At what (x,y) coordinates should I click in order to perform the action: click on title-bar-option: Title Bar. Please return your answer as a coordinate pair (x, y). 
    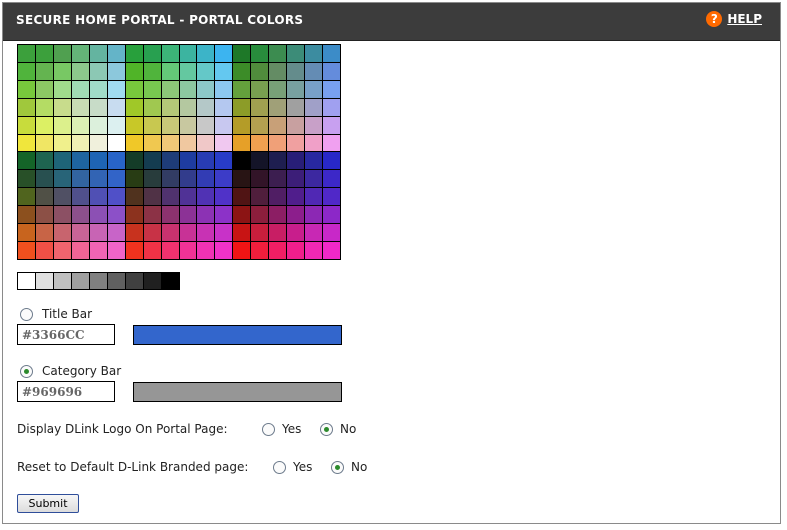
    Looking at the image, I should click on (56, 314).